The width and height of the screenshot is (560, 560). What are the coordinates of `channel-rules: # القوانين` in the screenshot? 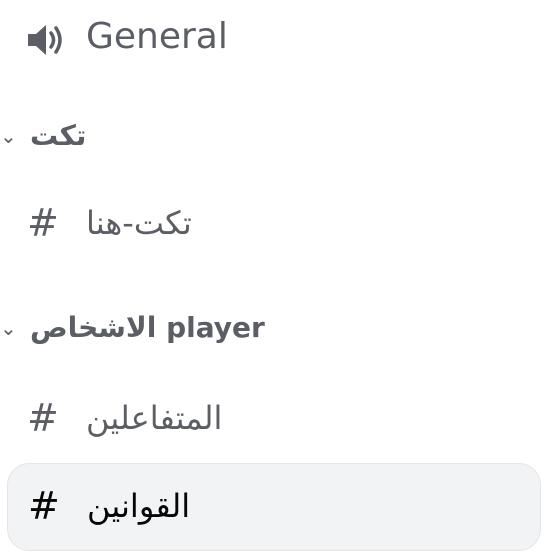 It's located at (274, 507).